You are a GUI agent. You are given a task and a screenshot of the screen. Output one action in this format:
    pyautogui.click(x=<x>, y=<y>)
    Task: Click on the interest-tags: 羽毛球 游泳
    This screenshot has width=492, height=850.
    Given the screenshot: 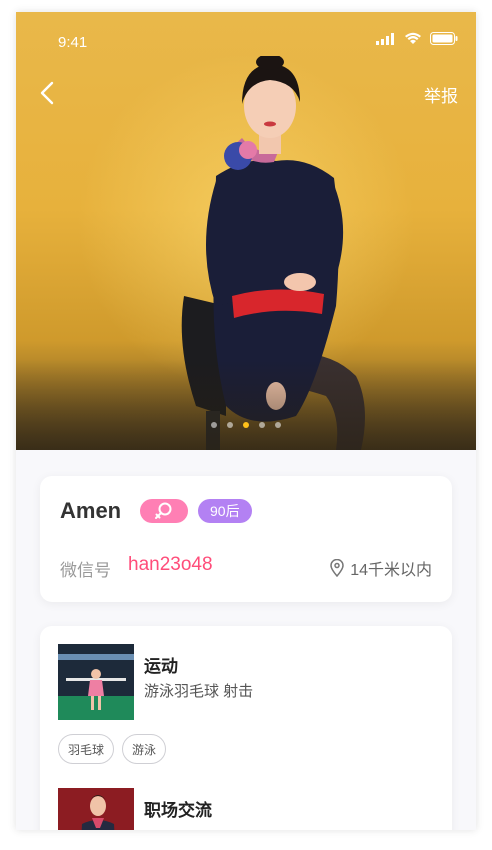 What is the action you would take?
    pyautogui.click(x=112, y=749)
    